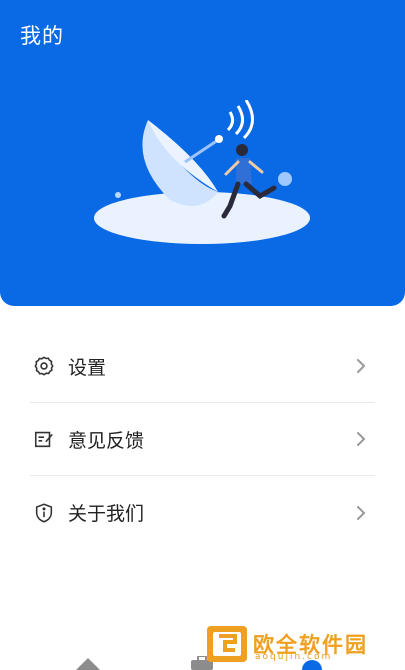 This screenshot has width=405, height=670. I want to click on satellite-runner-illustration, so click(202, 172).